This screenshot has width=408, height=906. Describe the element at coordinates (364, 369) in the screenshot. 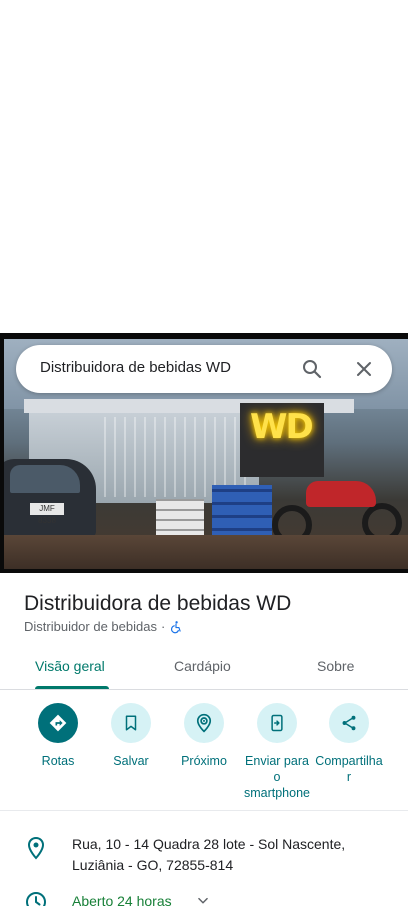

I see `close-icon` at that location.